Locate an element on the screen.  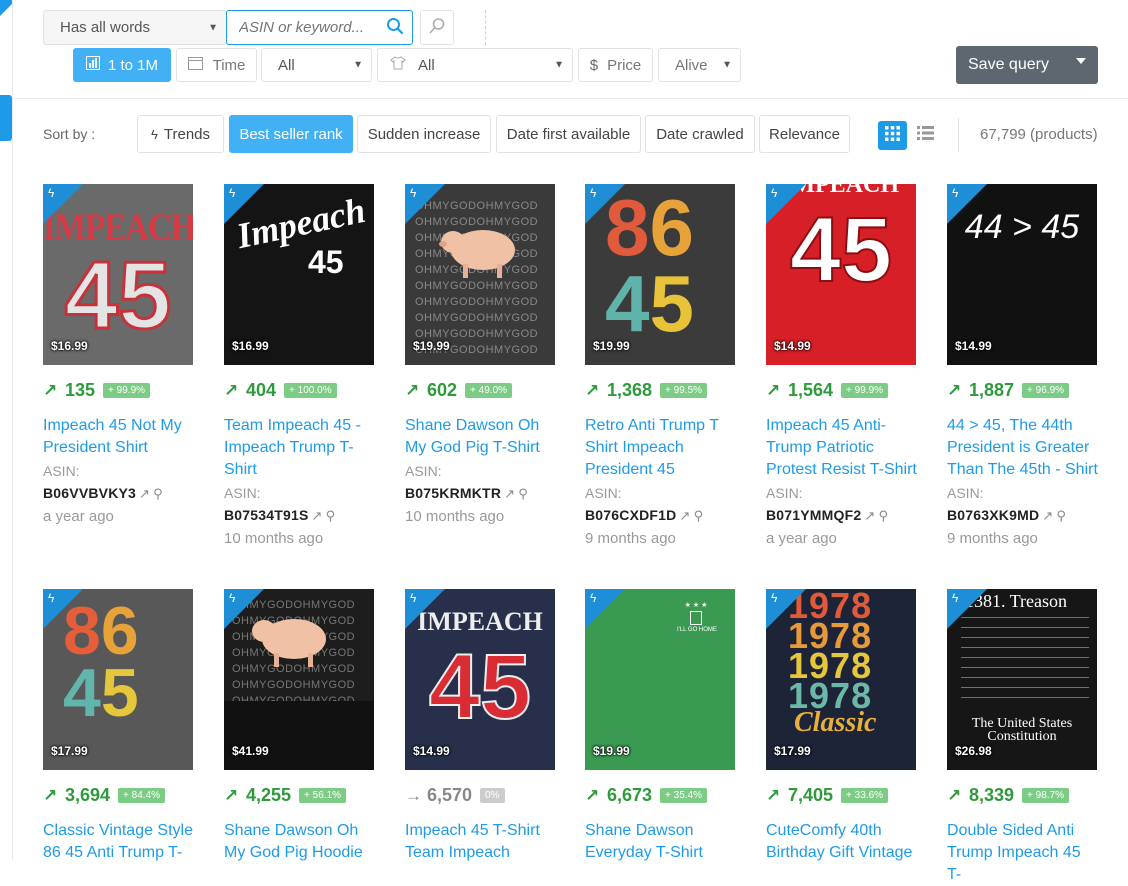
bsr-rank: 8,339 is located at coordinates (992, 795).